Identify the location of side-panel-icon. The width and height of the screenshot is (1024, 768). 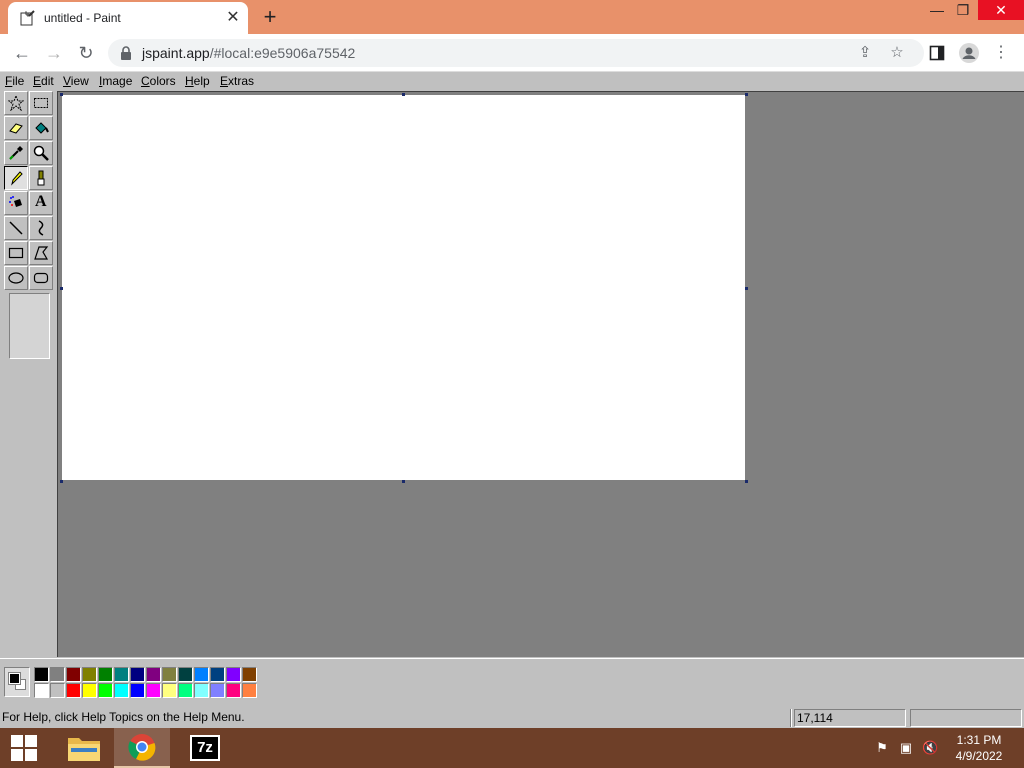
(937, 53).